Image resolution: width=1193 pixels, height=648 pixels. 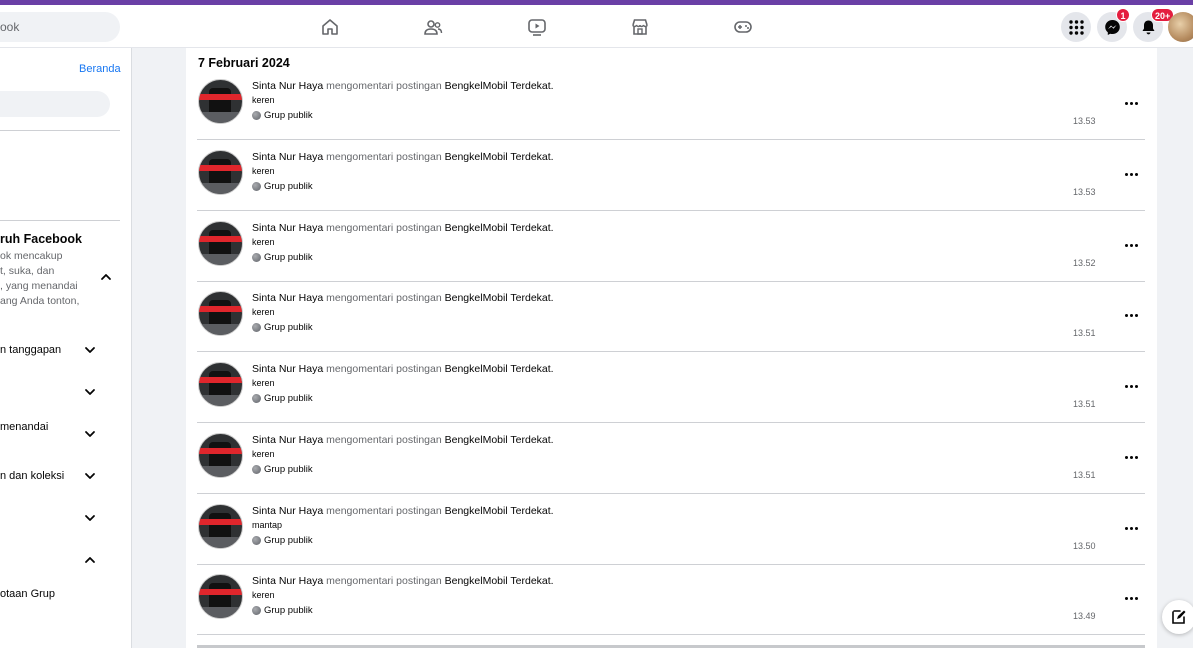 What do you see at coordinates (106, 277) in the screenshot?
I see `collapse-section-button` at bounding box center [106, 277].